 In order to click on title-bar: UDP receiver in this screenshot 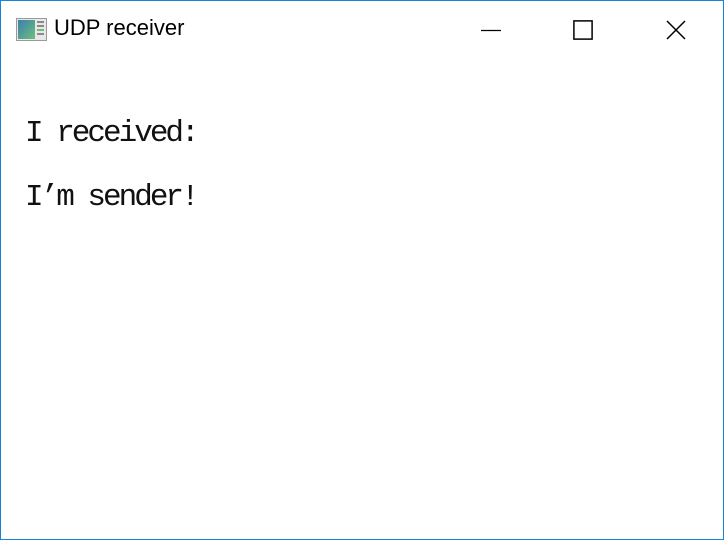, I will do `click(362, 29)`.